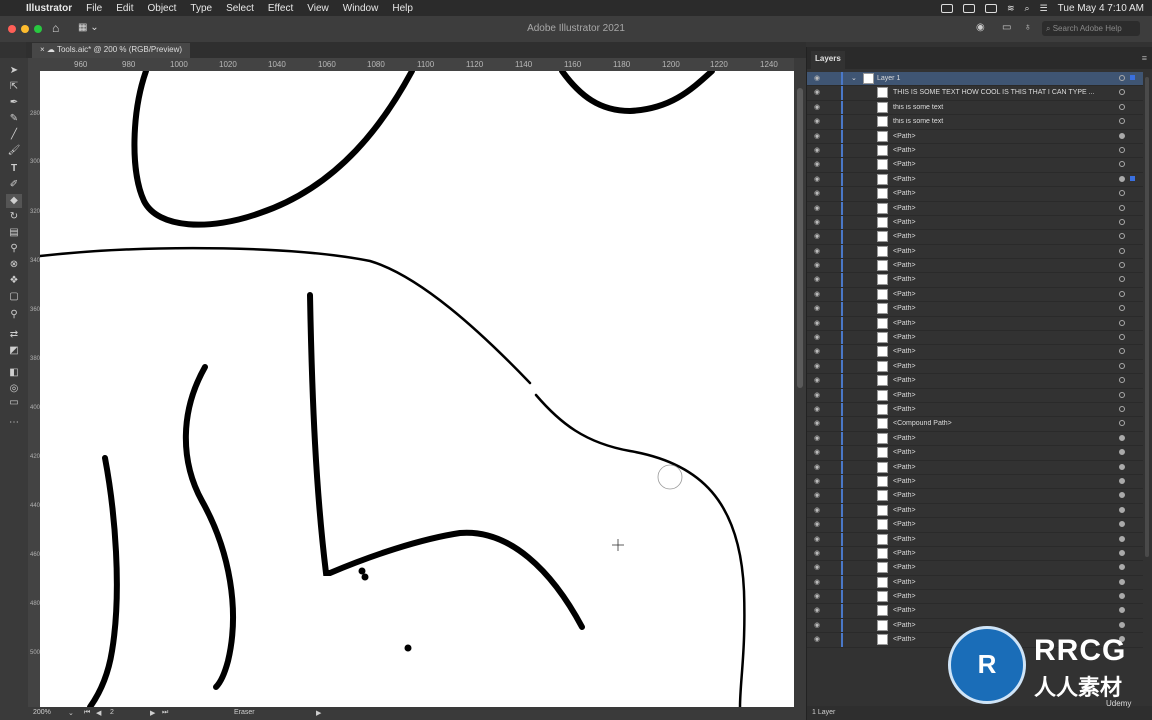  Describe the element at coordinates (975, 424) in the screenshot. I see `layer-item-row: ◉ <Compound Path>` at that location.